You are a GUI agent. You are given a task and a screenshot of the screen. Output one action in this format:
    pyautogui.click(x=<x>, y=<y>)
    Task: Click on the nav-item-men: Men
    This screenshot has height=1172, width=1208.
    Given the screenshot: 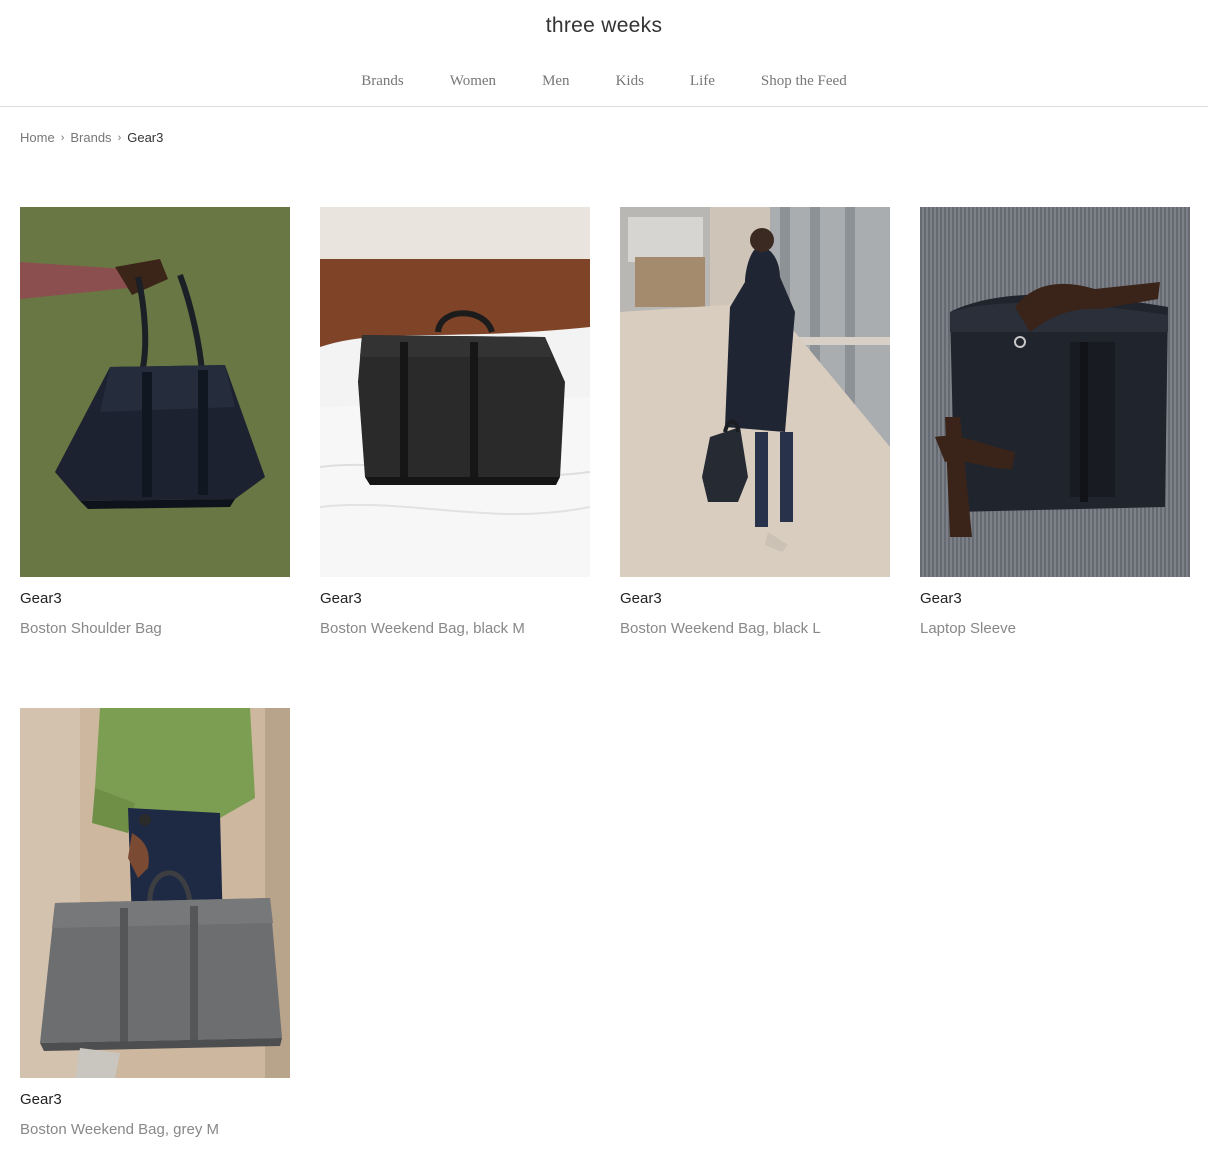 What is the action you would take?
    pyautogui.click(x=556, y=81)
    